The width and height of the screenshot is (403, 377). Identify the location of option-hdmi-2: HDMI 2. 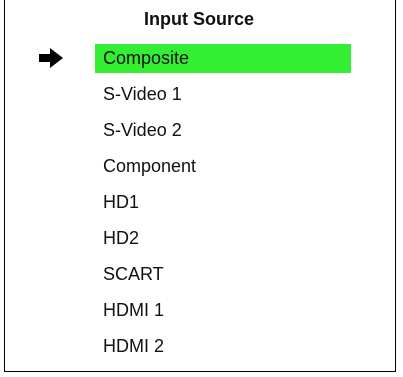
(223, 346).